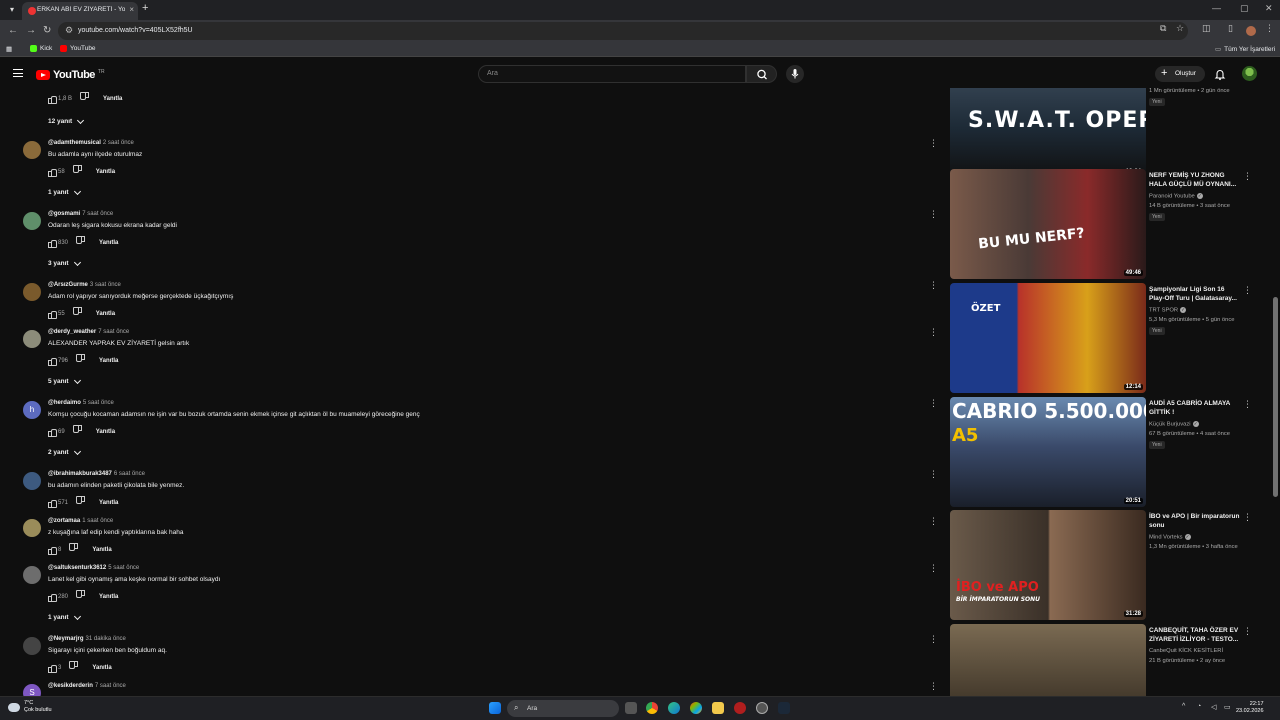  What do you see at coordinates (1048, 565) in the screenshot?
I see `video-thumbnail: İBO ve APO BİR İMPARATORUN SONU 31:28` at bounding box center [1048, 565].